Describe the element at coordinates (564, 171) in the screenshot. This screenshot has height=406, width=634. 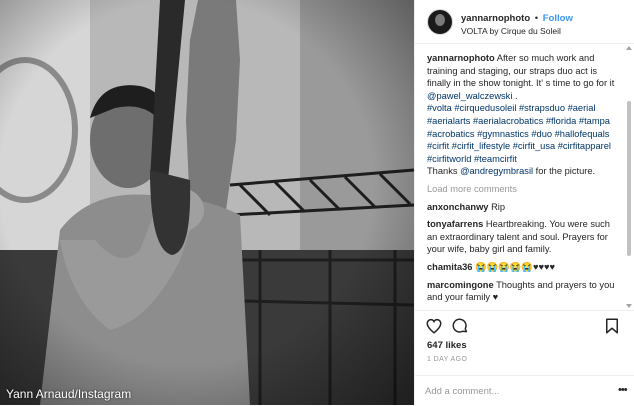
I see `caption-thanks-suffix: for the picture.` at that location.